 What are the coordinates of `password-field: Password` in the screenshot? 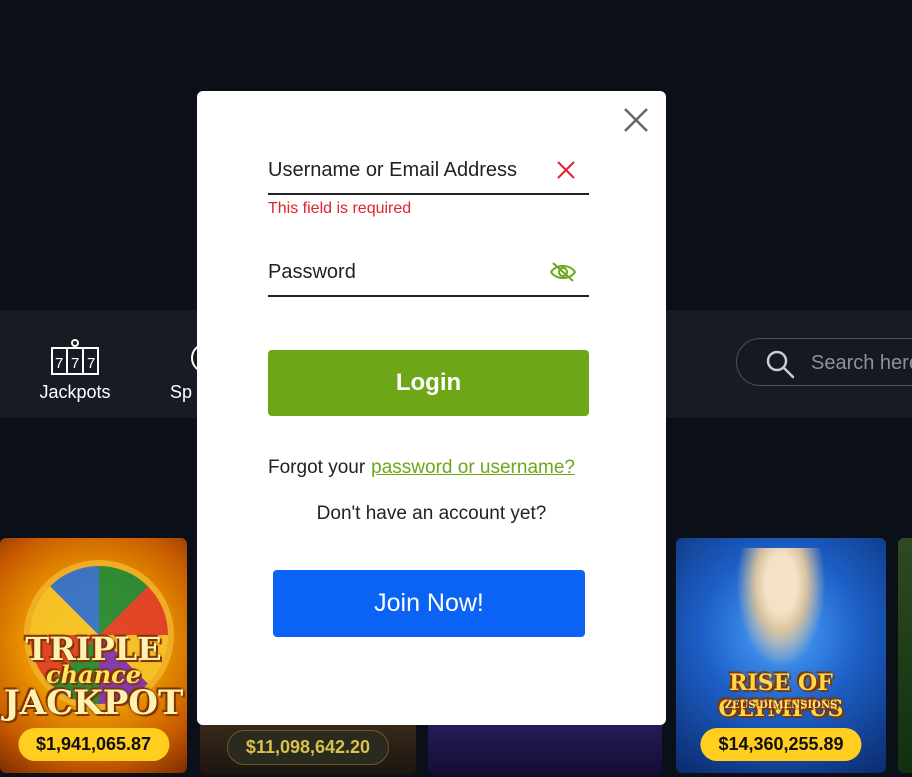 It's located at (428, 275).